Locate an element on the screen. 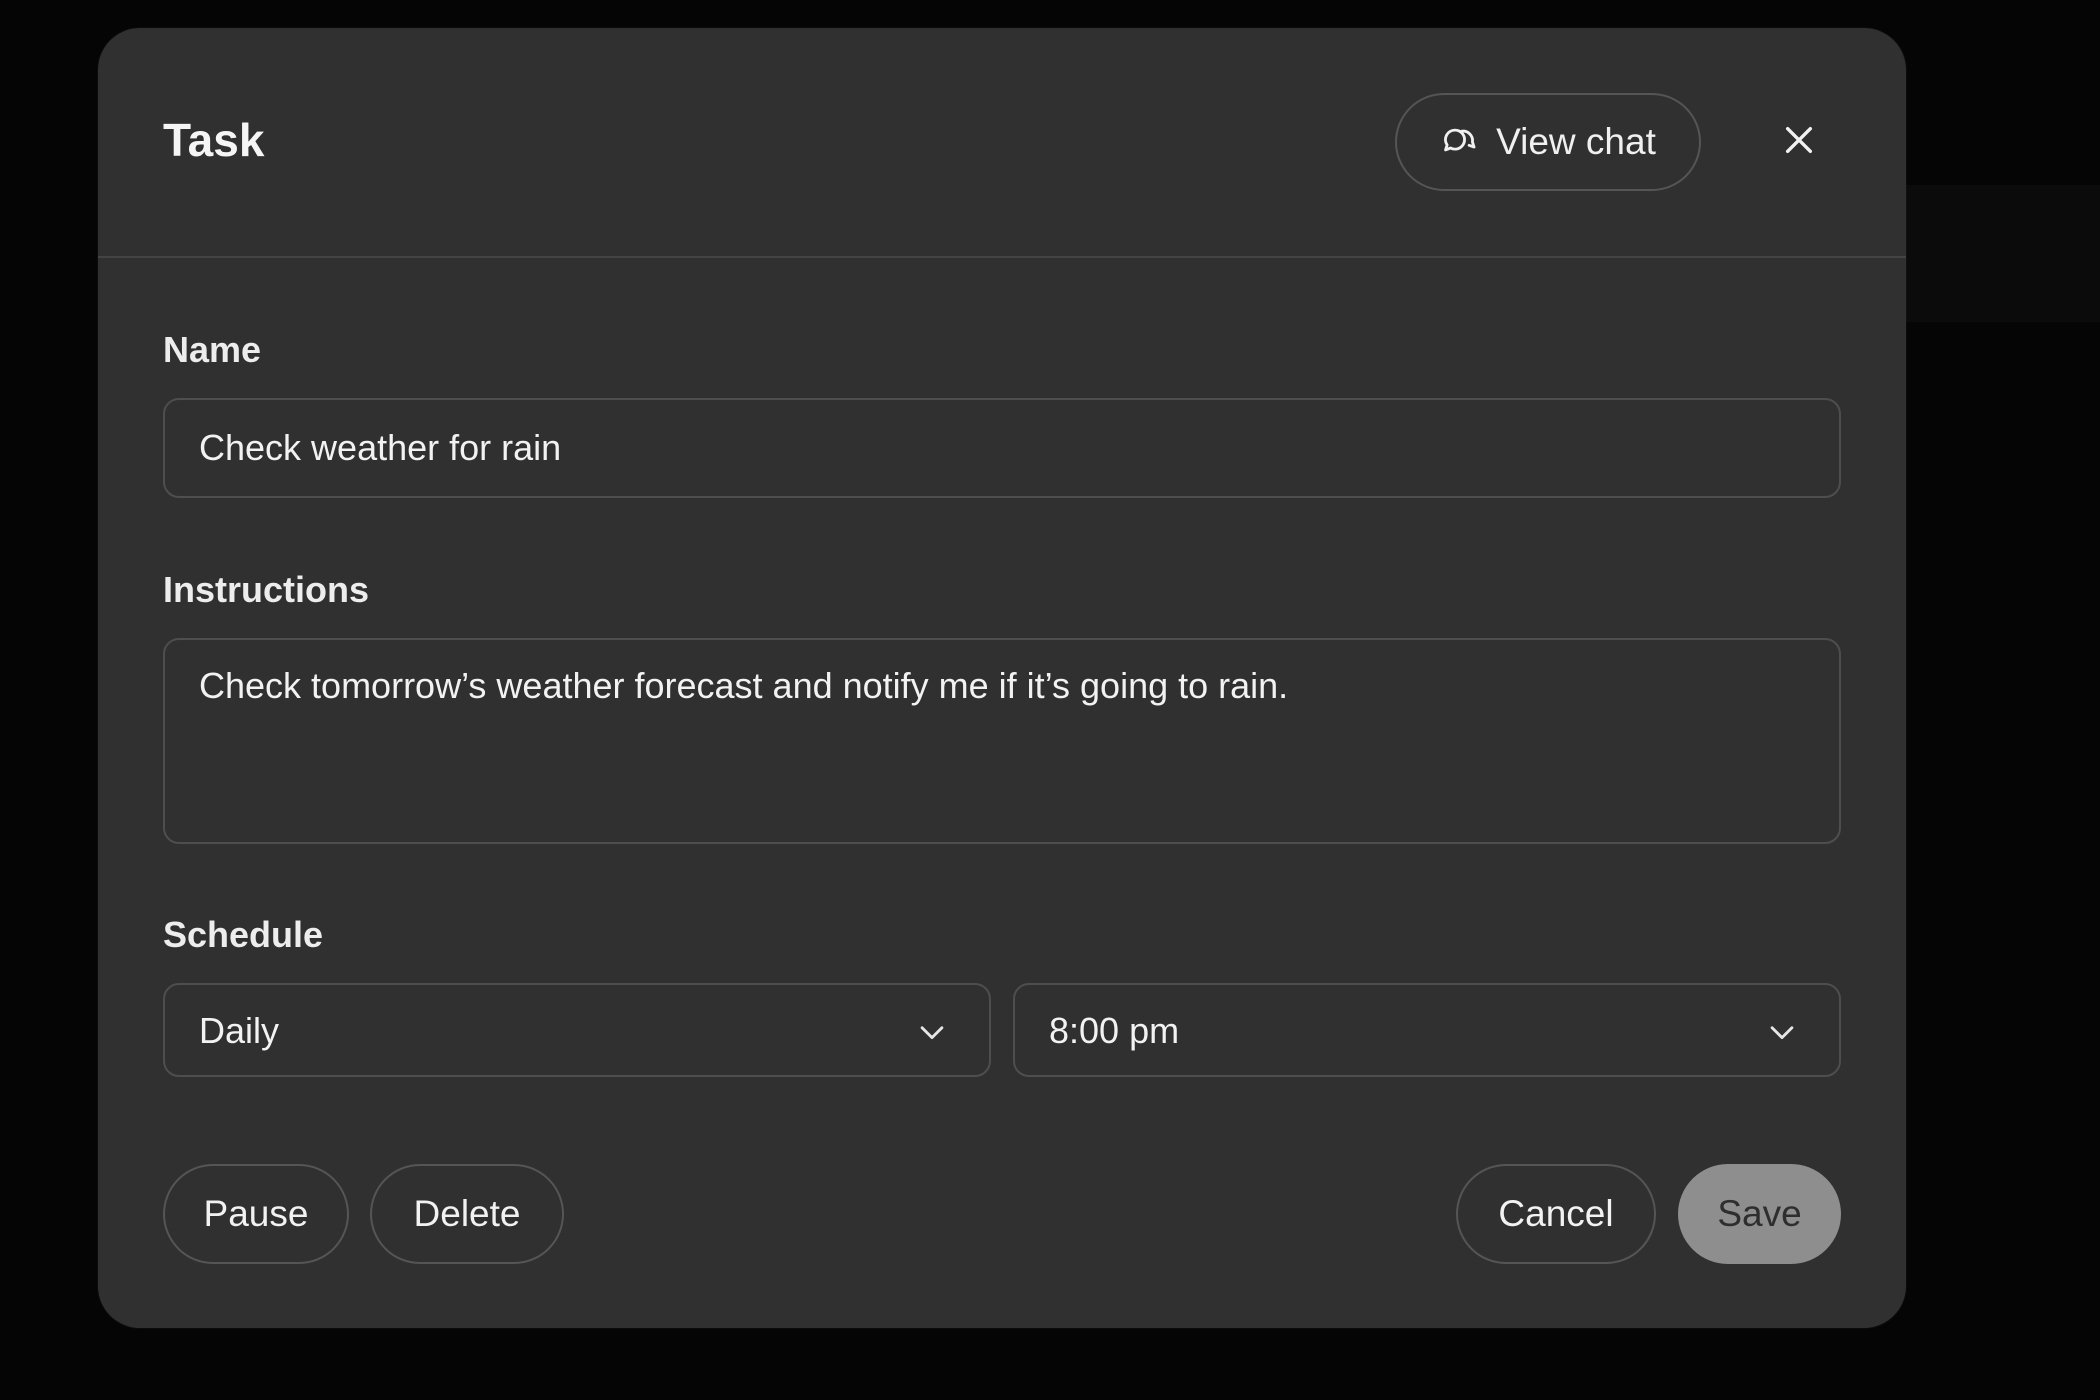 The width and height of the screenshot is (2100, 1400). save-button: Save is located at coordinates (1759, 1214).